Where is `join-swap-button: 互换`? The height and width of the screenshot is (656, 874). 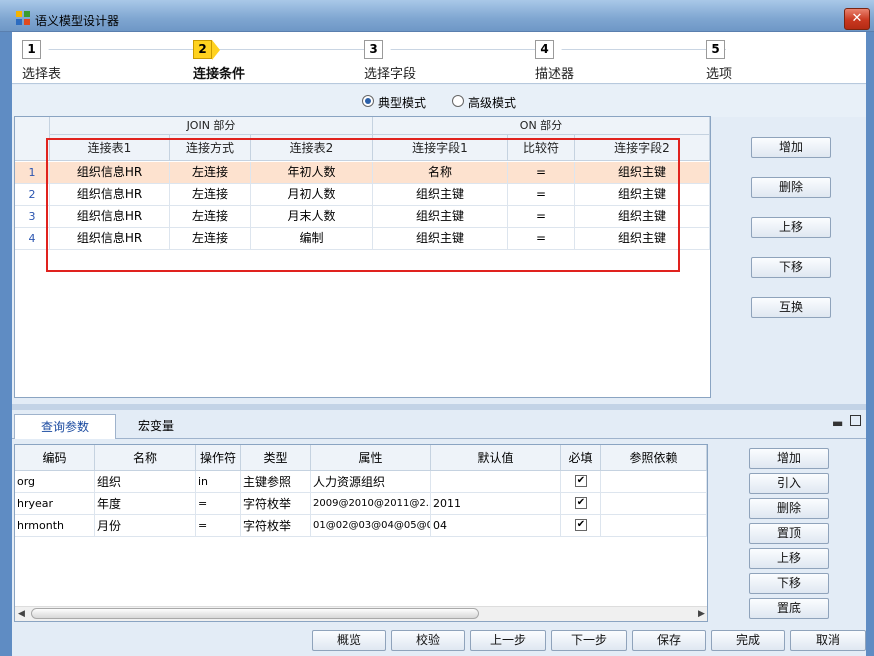
join-swap-button: 互换 is located at coordinates (791, 307).